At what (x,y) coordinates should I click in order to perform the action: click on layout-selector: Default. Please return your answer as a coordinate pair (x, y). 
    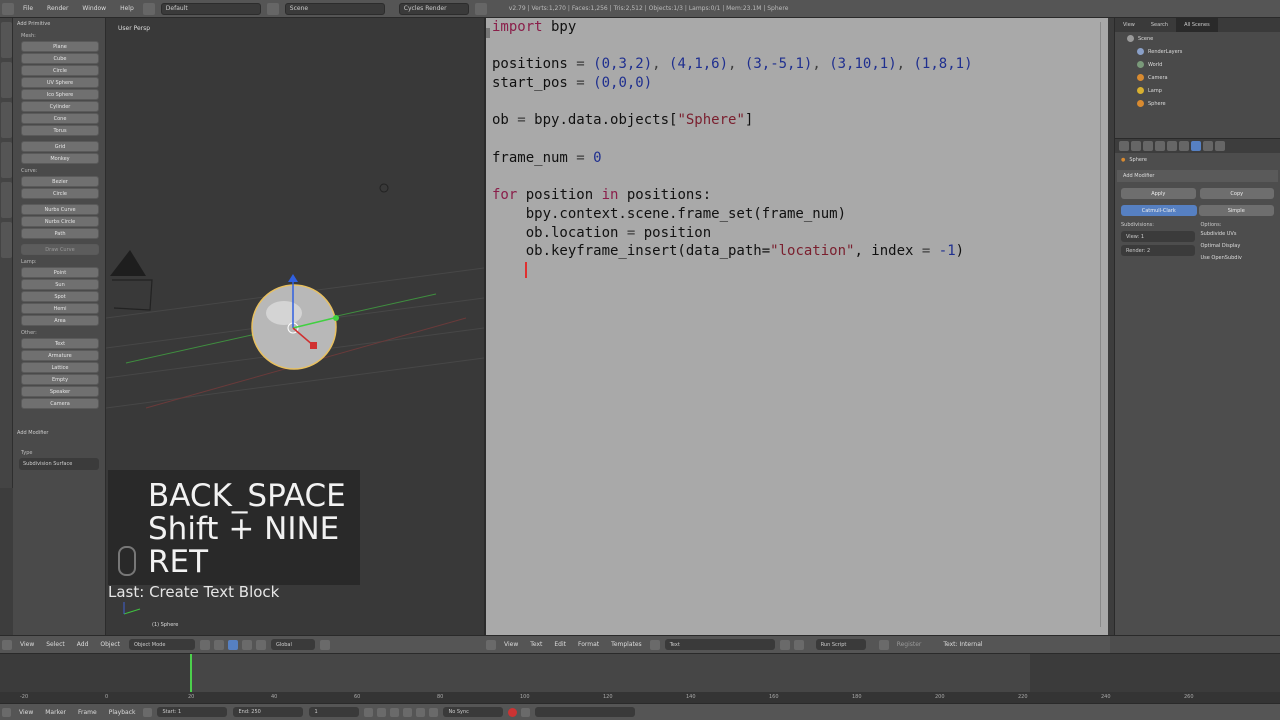
    Looking at the image, I should click on (210, 8).